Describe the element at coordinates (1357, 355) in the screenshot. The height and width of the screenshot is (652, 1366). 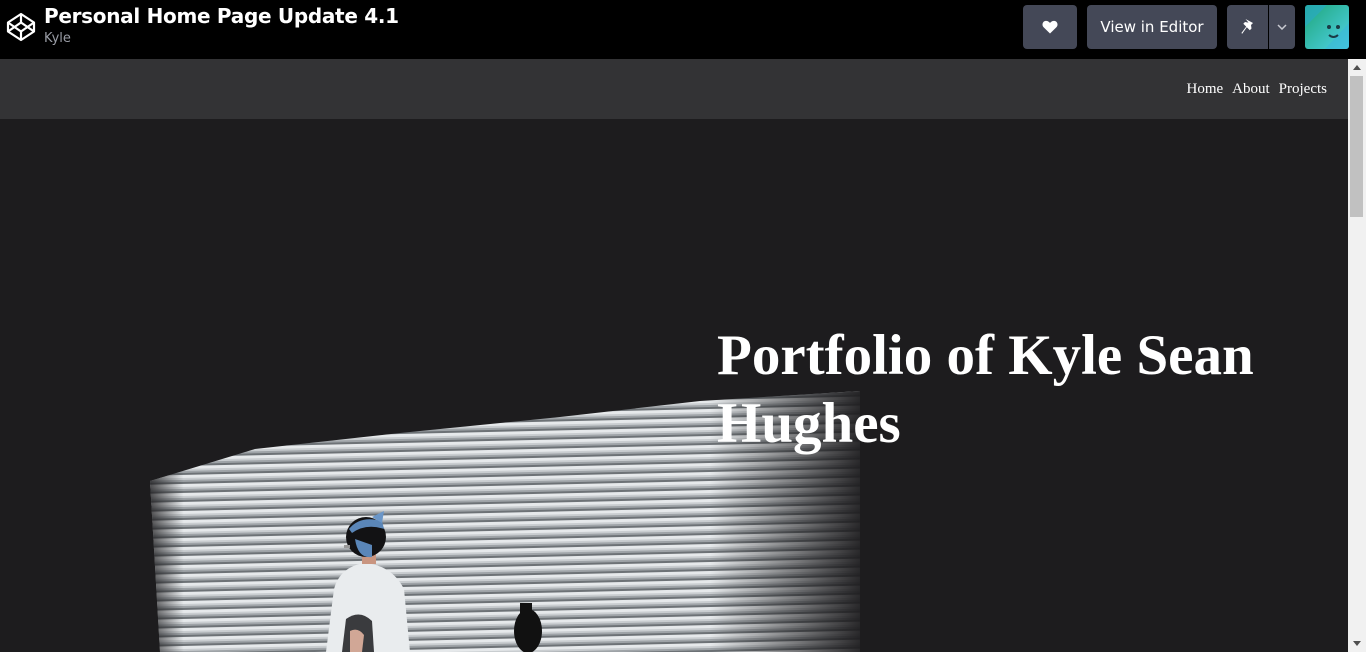
I see `vertical-scrollbar` at that location.